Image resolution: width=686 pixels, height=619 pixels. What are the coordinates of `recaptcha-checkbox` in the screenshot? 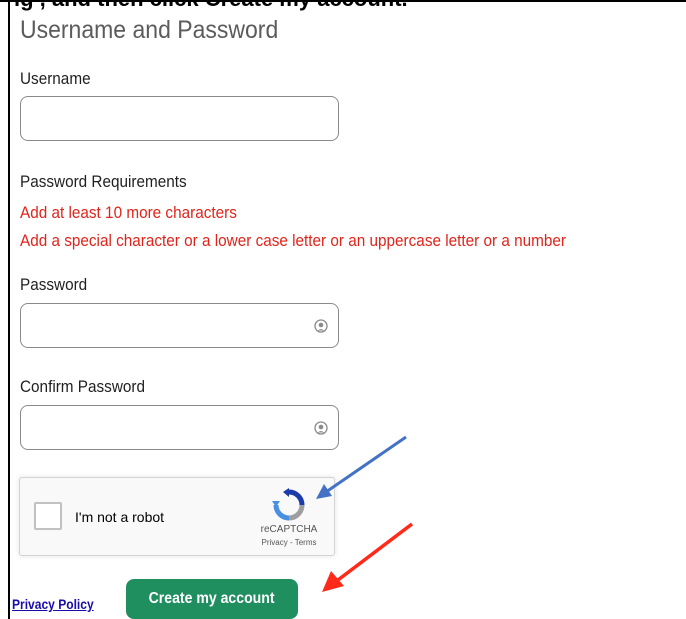 It's located at (48, 516).